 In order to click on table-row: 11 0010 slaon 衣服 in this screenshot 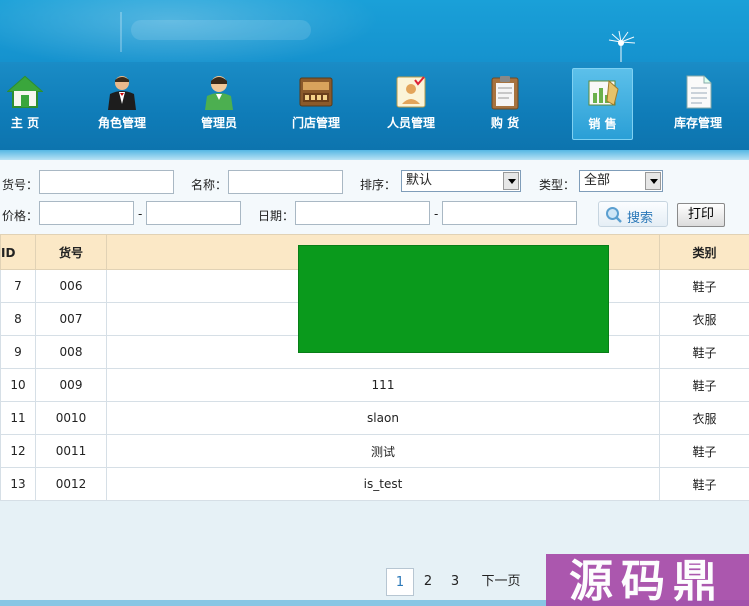, I will do `click(374, 418)`.